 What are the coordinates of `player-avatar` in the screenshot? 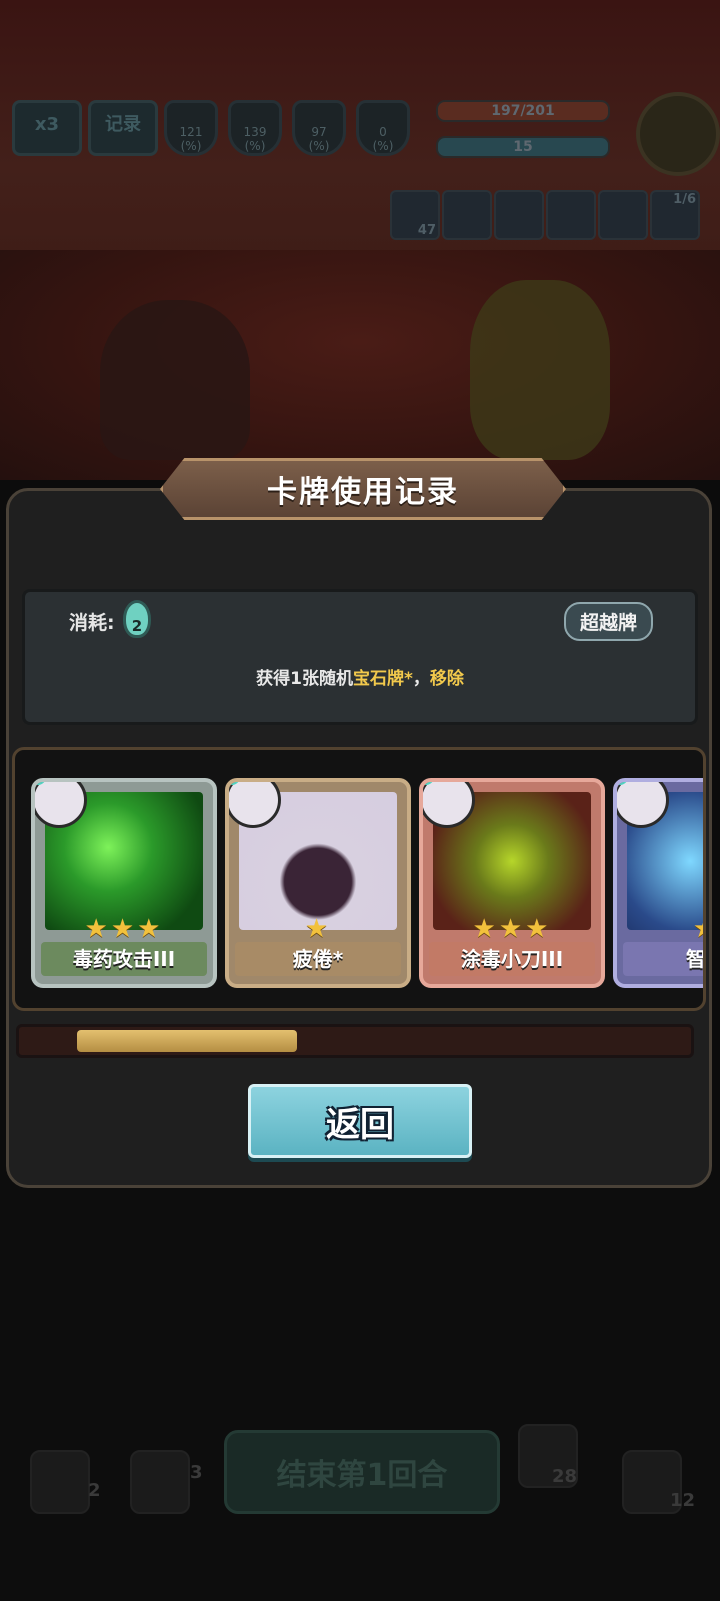 It's located at (678, 134).